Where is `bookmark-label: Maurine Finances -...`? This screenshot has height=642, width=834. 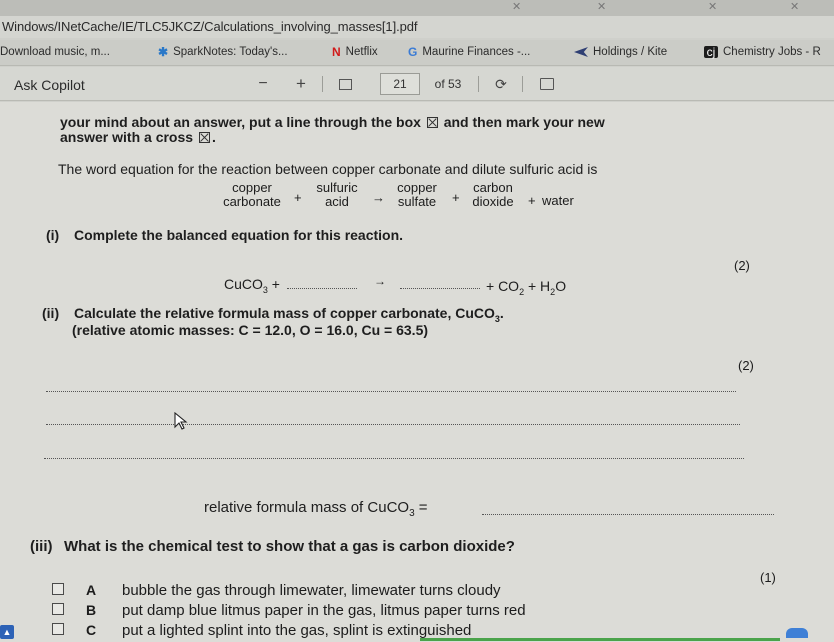 bookmark-label: Maurine Finances -... is located at coordinates (476, 52).